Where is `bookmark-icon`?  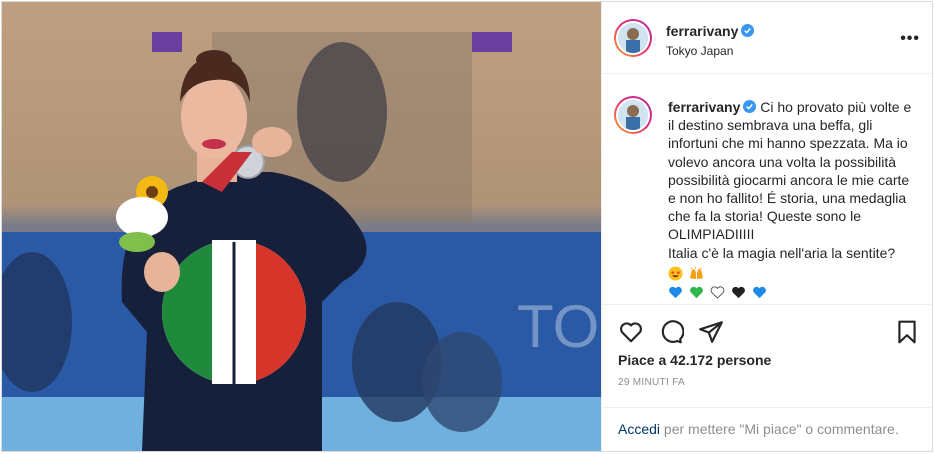
bookmark-icon is located at coordinates (907, 332).